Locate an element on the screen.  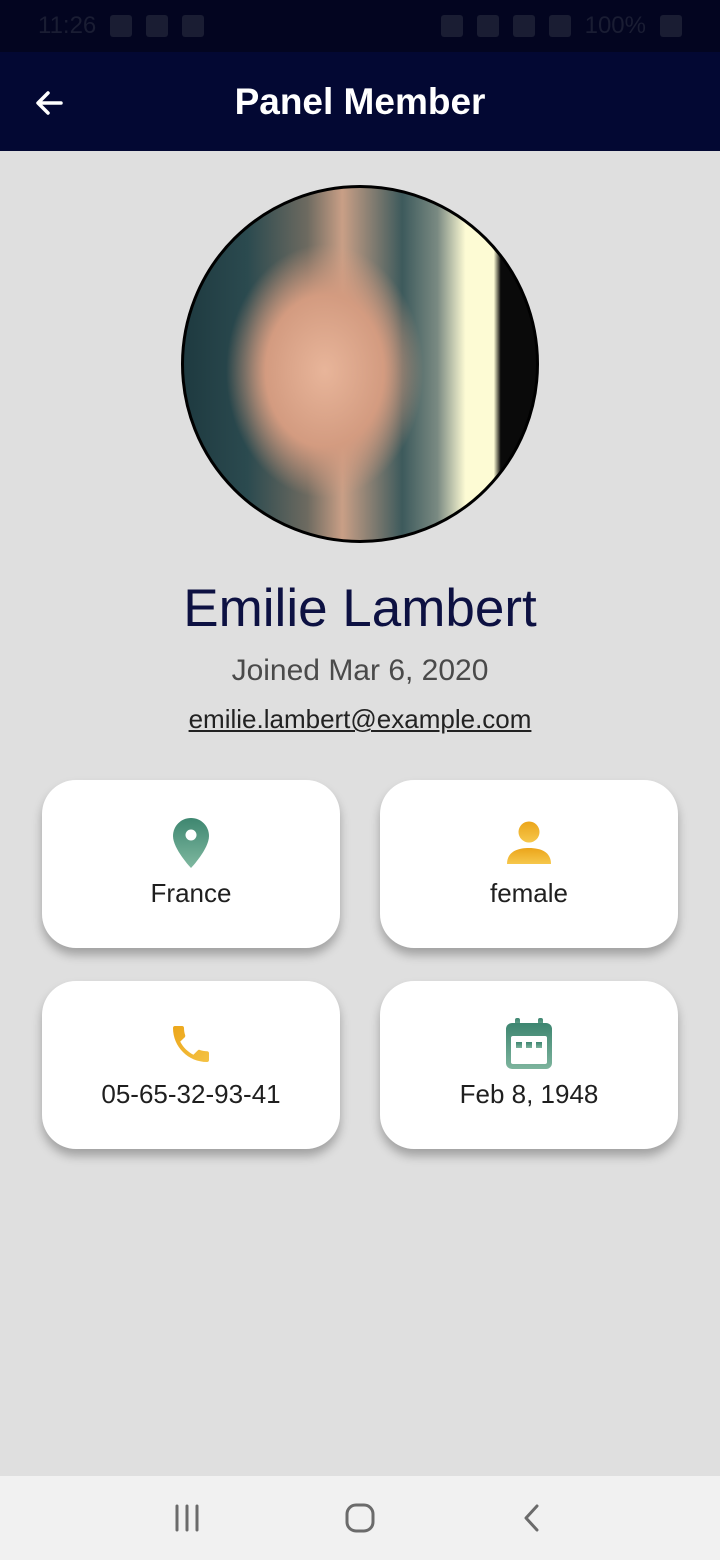
status-left: 11:26 is located at coordinates (121, 26).